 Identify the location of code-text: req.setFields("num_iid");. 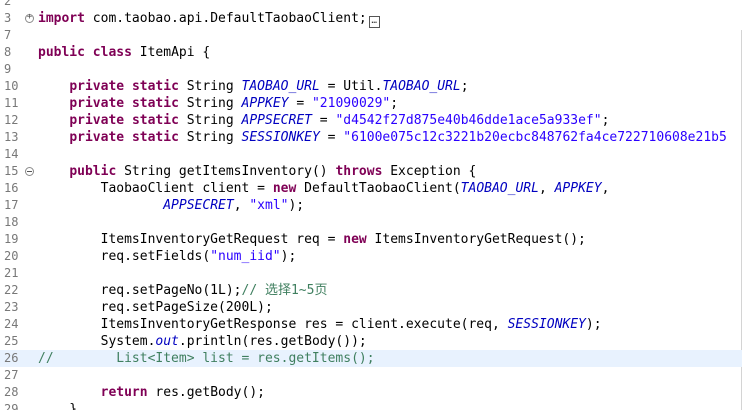
(167, 256).